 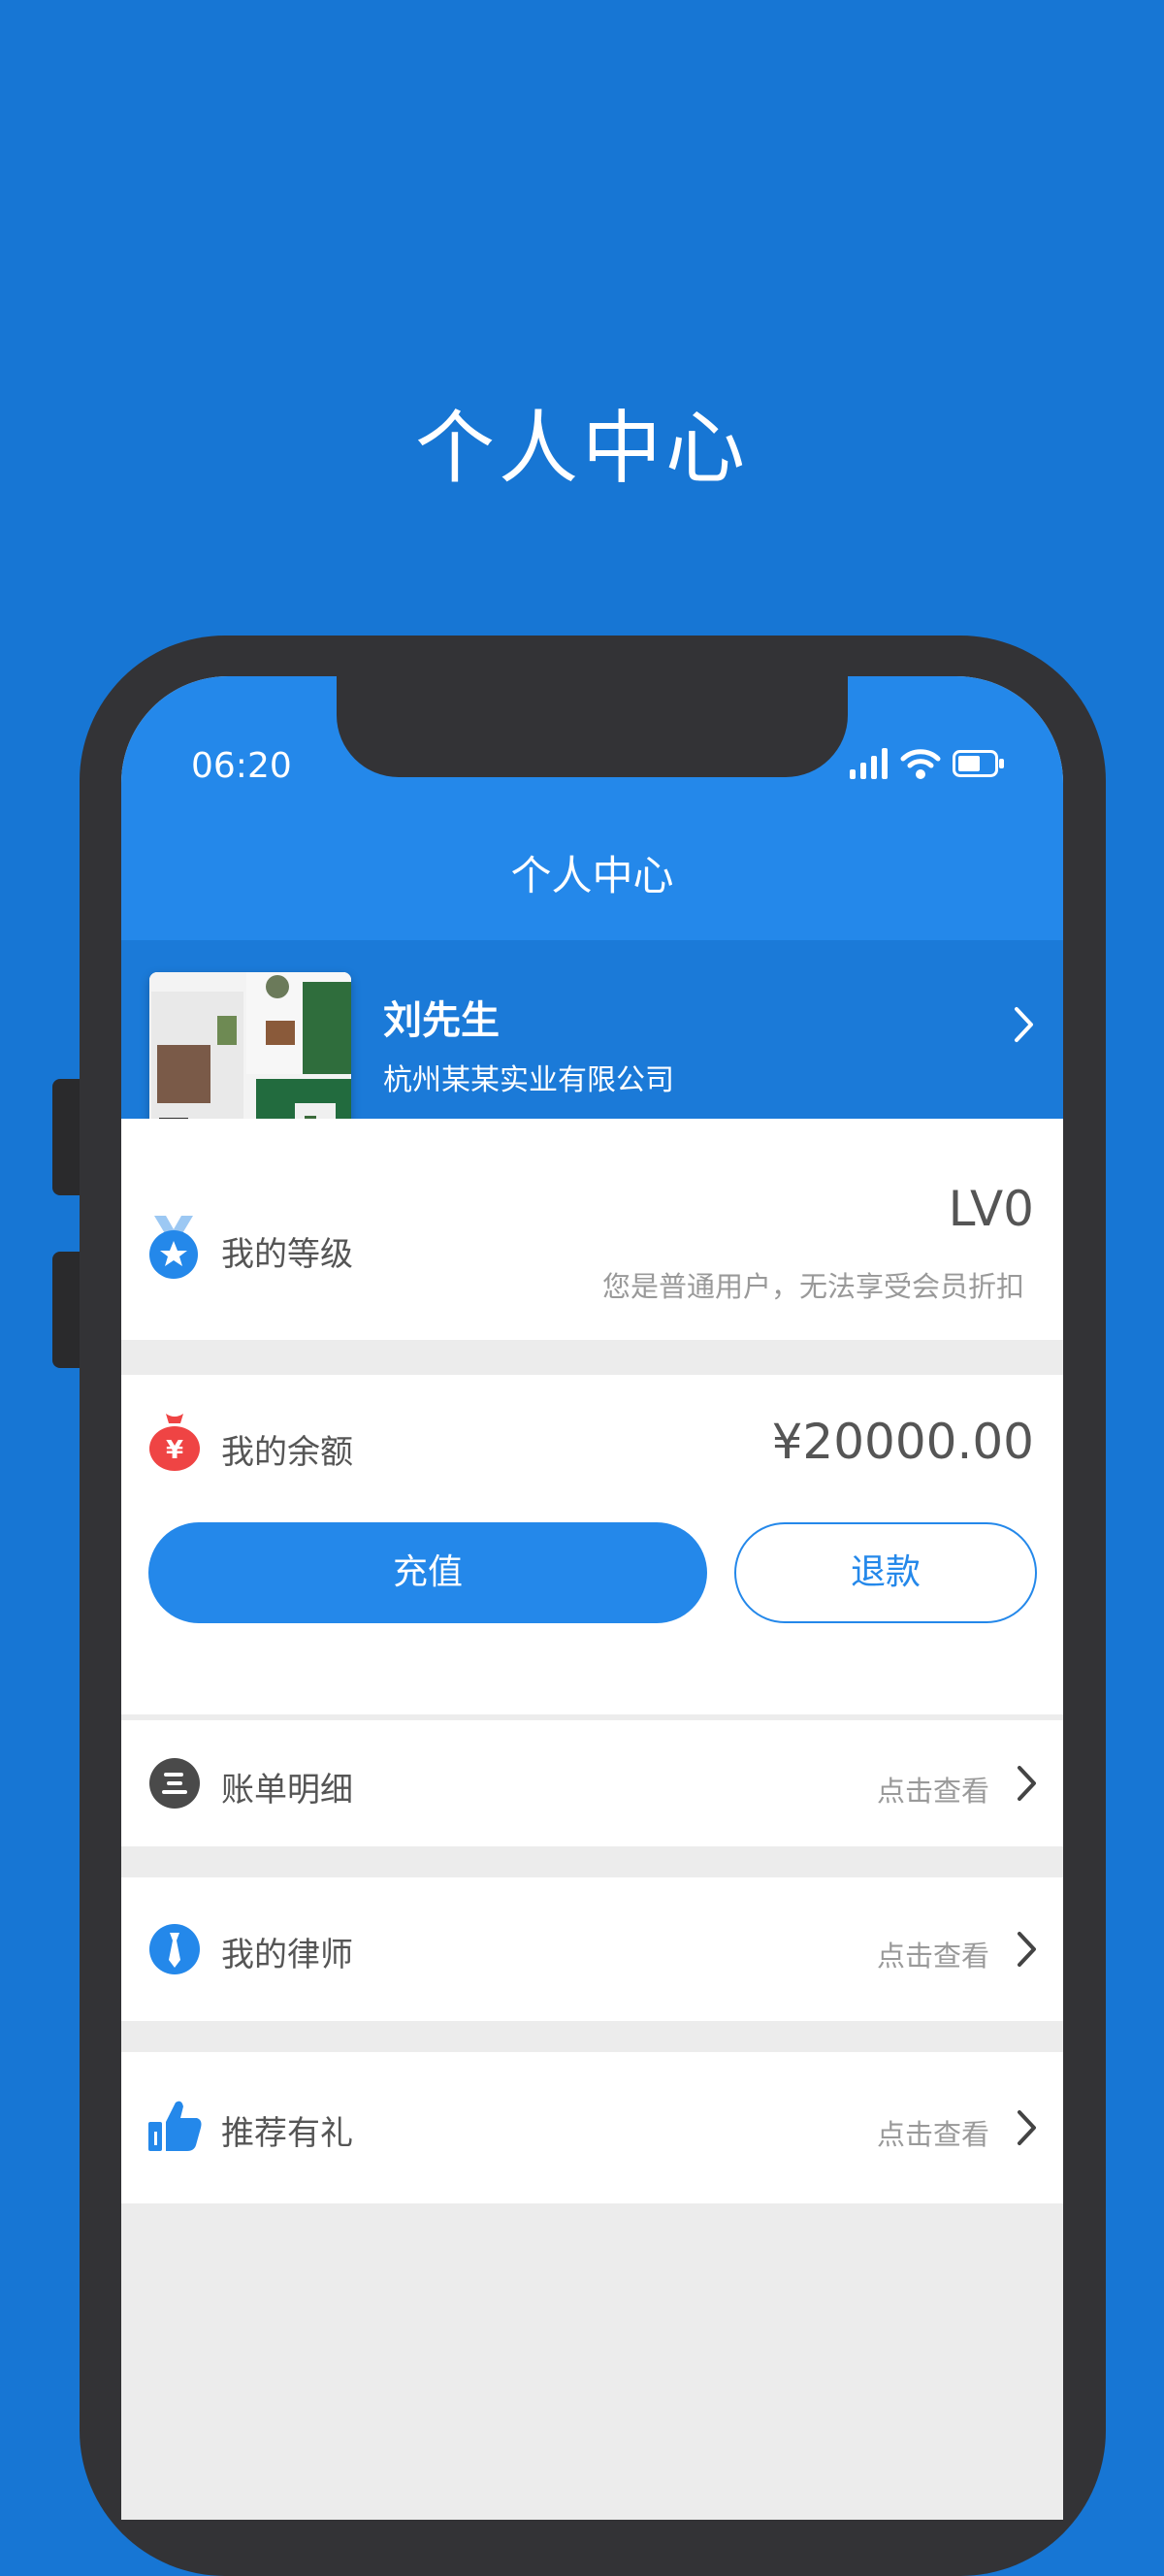 What do you see at coordinates (287, 1955) in the screenshot?
I see `menu-label-lawyer: 我的律师` at bounding box center [287, 1955].